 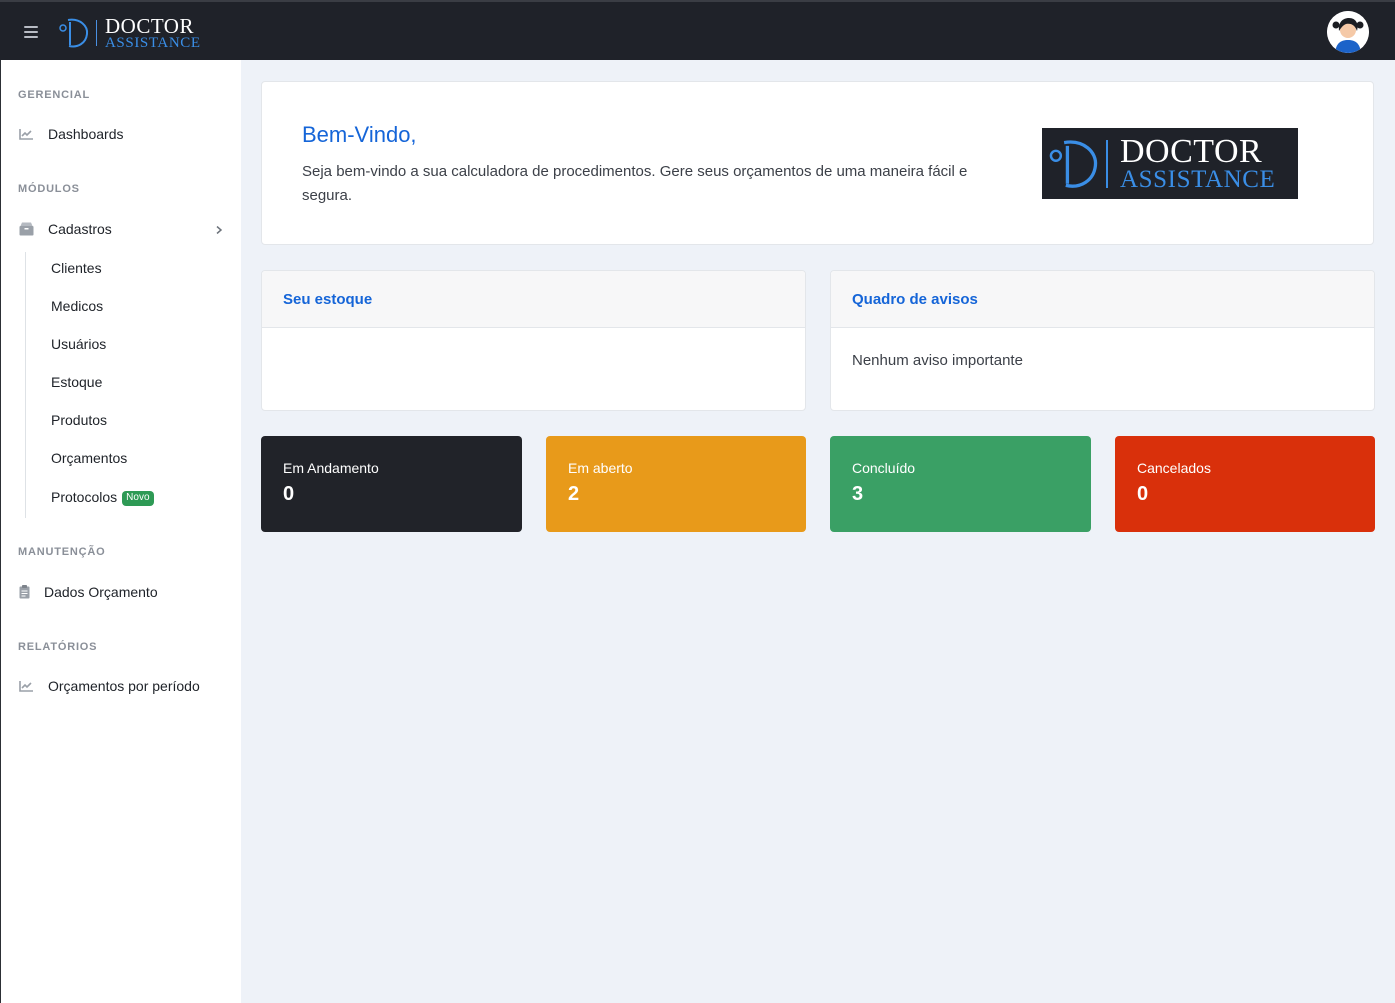 I want to click on avatar, so click(x=1348, y=32).